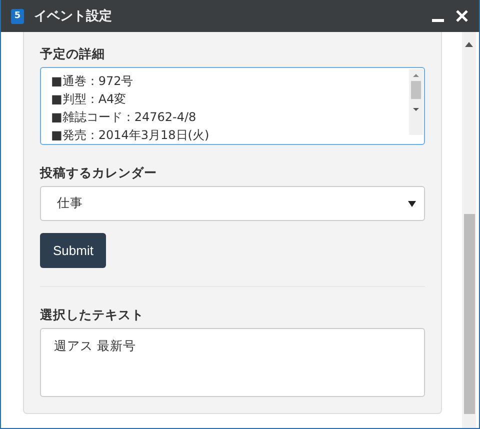 The height and width of the screenshot is (429, 480). What do you see at coordinates (99, 173) in the screenshot?
I see `field-label: 投稿するカレンダー` at bounding box center [99, 173].